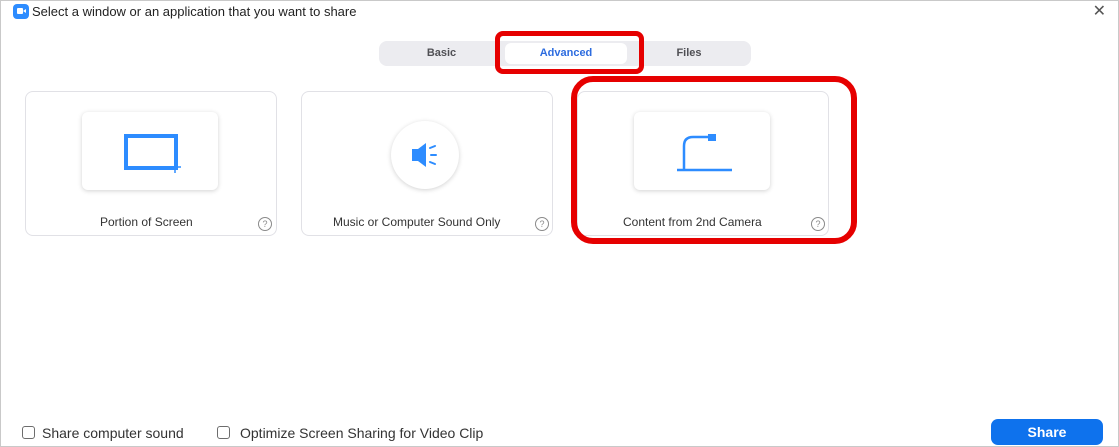 The width and height of the screenshot is (1119, 447). What do you see at coordinates (1047, 432) in the screenshot?
I see `share-button: Share` at bounding box center [1047, 432].